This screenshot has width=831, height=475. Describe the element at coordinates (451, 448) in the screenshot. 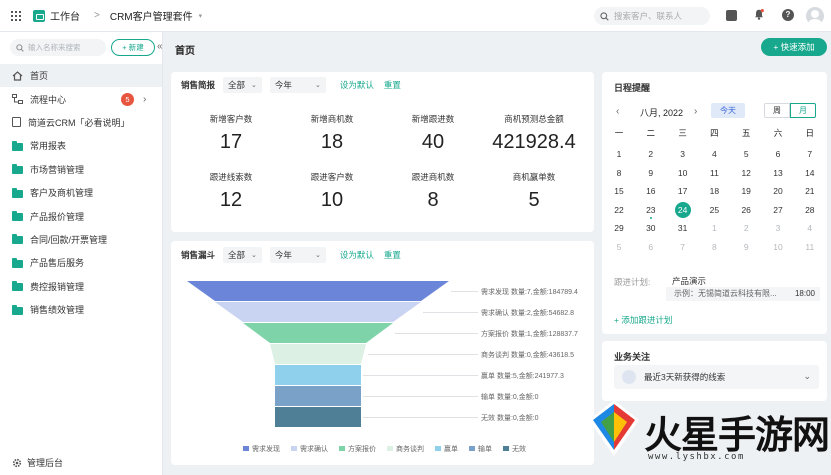

I see `legend-label: 赢单` at that location.